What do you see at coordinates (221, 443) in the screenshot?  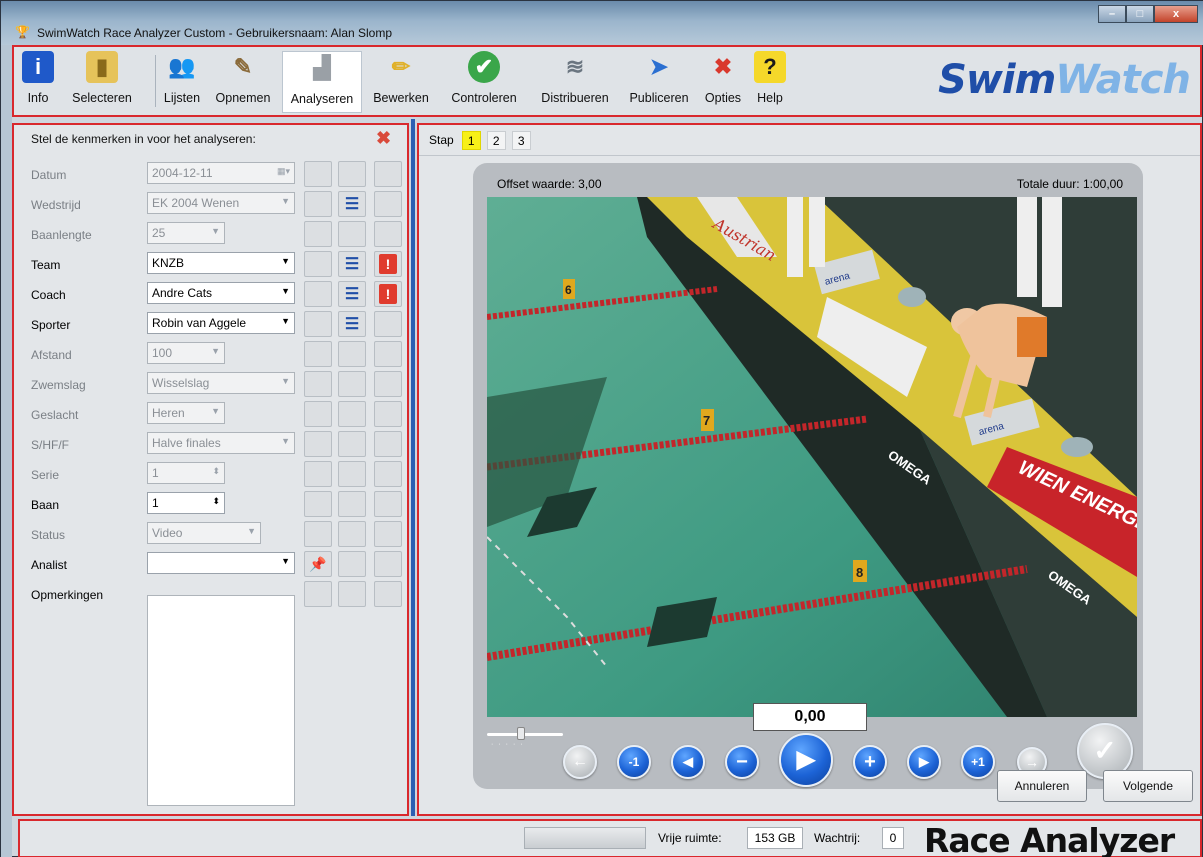 I see `shff-select: Halve finales ▼` at bounding box center [221, 443].